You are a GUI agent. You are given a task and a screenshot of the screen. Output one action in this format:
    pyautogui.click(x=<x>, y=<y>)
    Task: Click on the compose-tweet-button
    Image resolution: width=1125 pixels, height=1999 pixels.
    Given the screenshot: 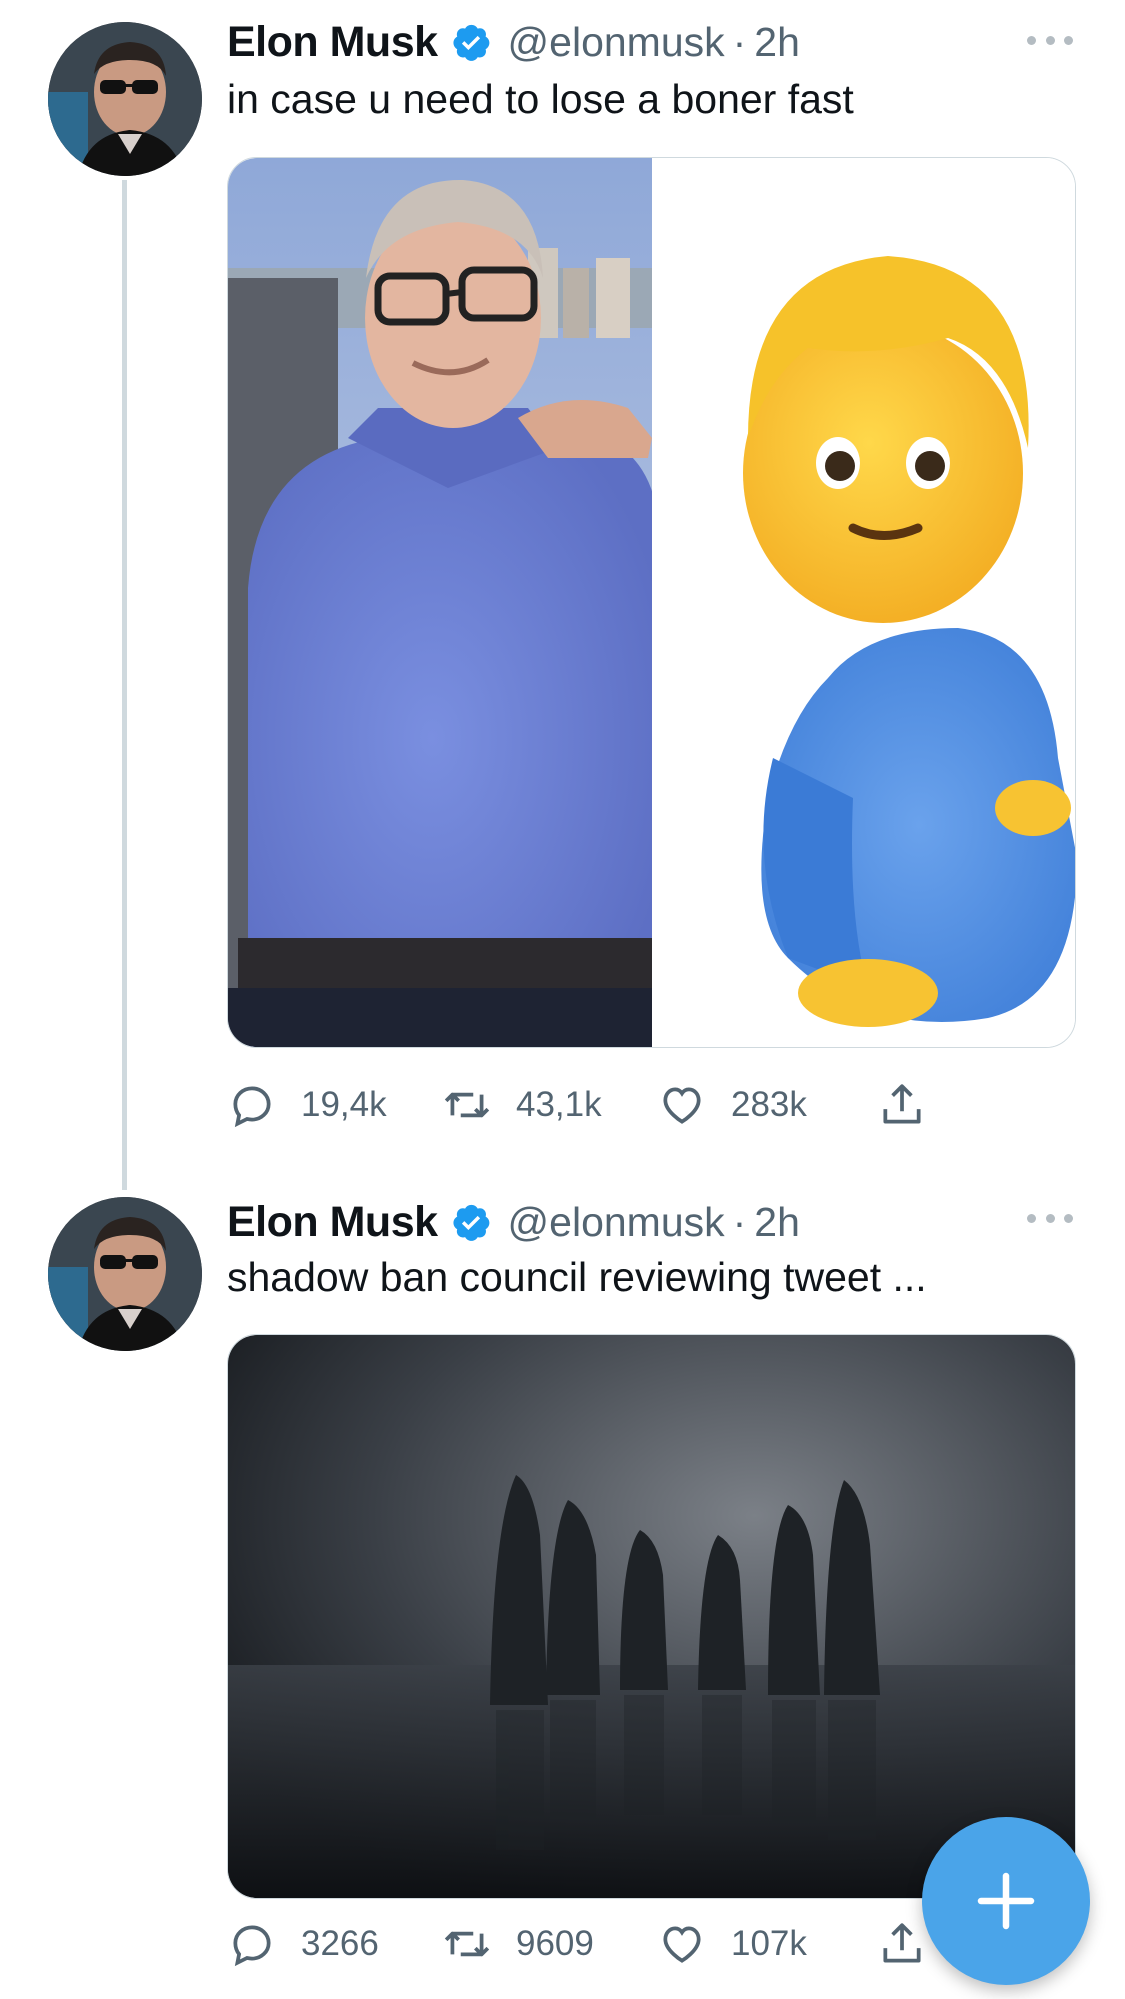 What is the action you would take?
    pyautogui.click(x=1006, y=1901)
    